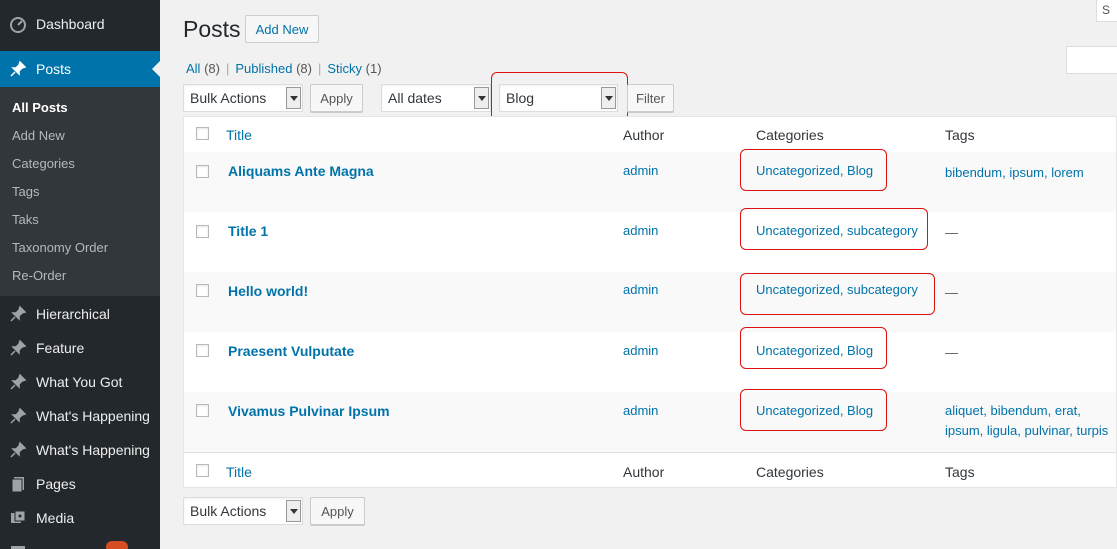 This screenshot has height=549, width=1117. What do you see at coordinates (263, 68) in the screenshot?
I see `view-published-link: Published` at bounding box center [263, 68].